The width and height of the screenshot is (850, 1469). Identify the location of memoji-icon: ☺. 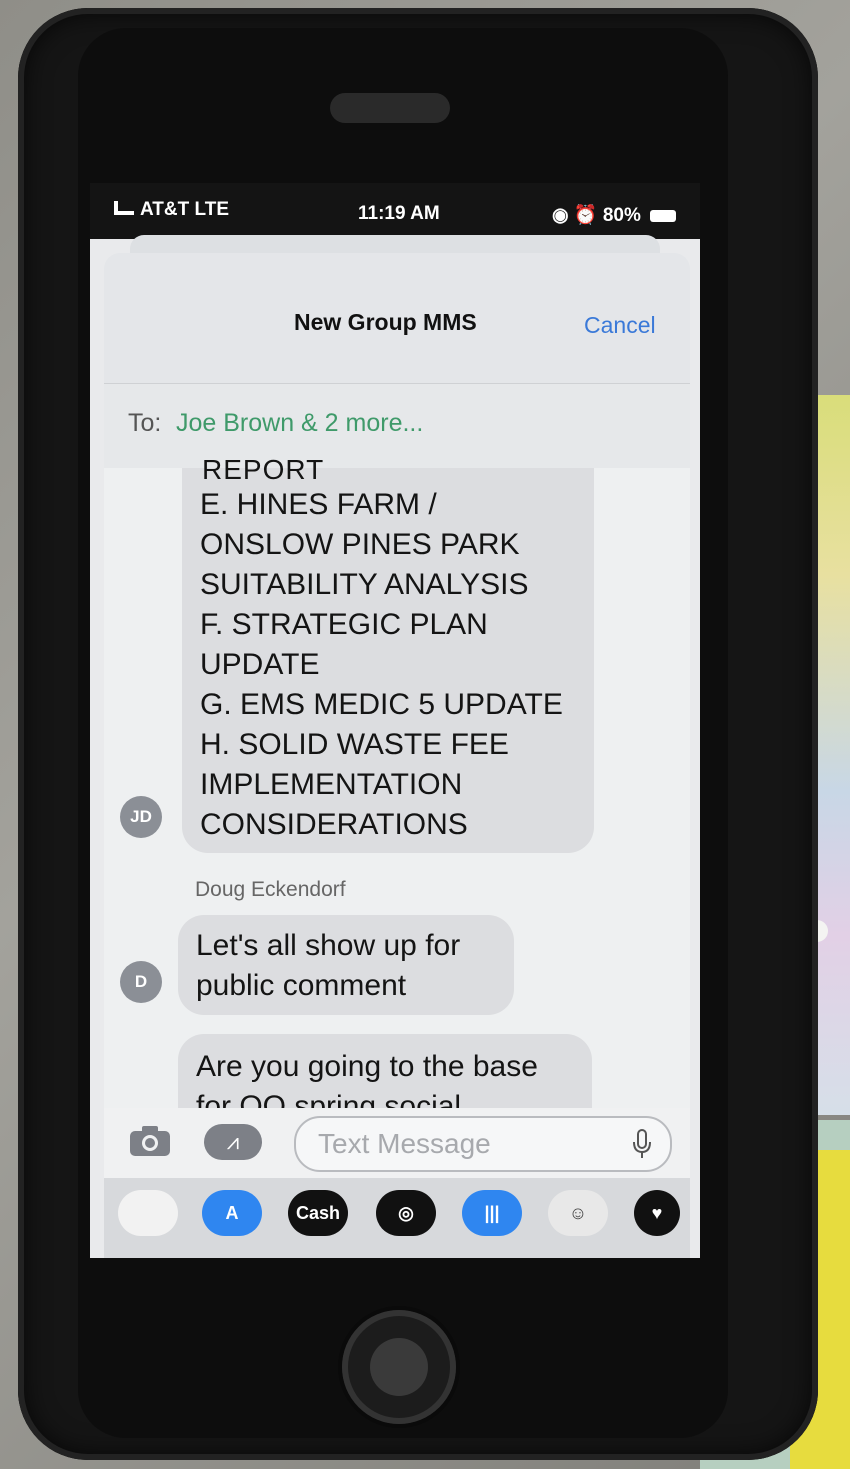
(578, 1213).